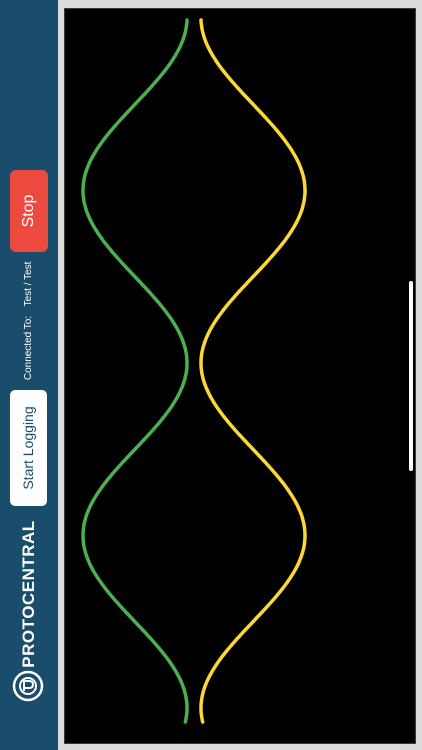 This screenshot has width=422, height=750. What do you see at coordinates (411, 376) in the screenshot?
I see `scrollbar` at bounding box center [411, 376].